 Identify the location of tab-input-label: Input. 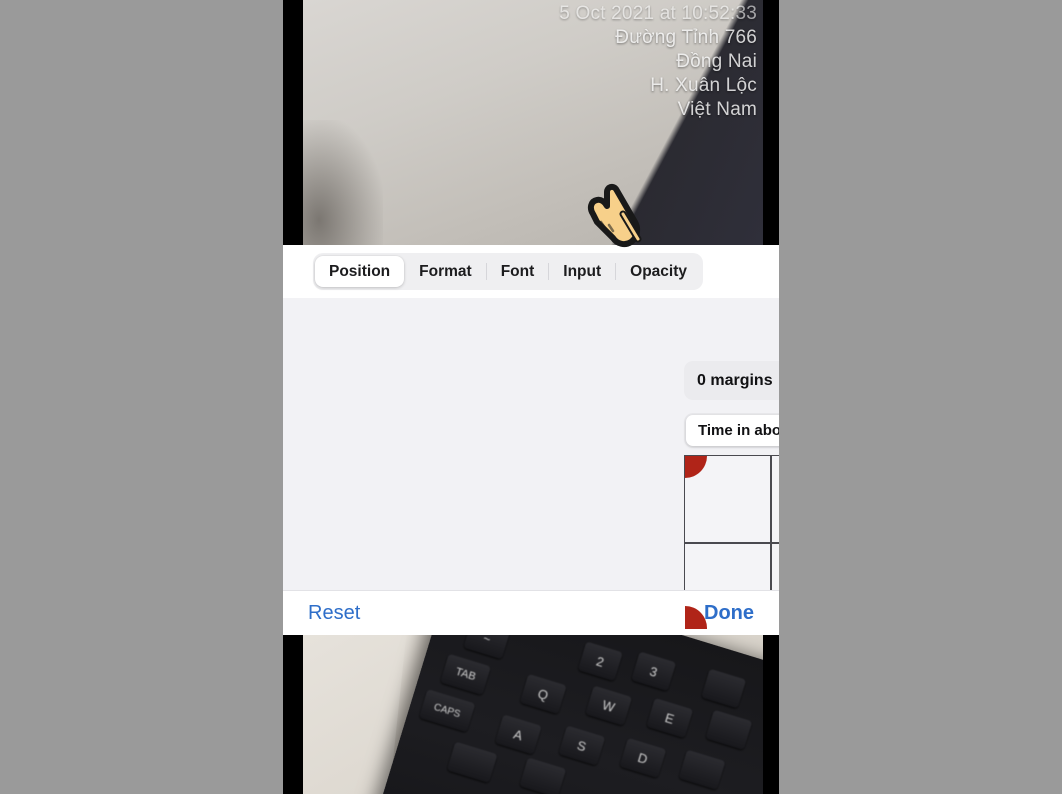
(582, 271).